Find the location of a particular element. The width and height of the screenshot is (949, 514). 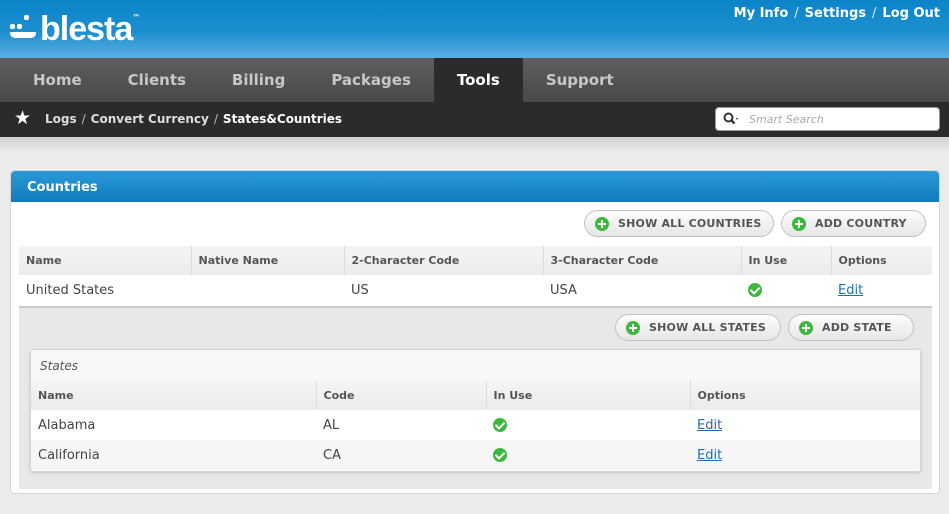

table-row: Alabama AL Edit is located at coordinates (475, 425).